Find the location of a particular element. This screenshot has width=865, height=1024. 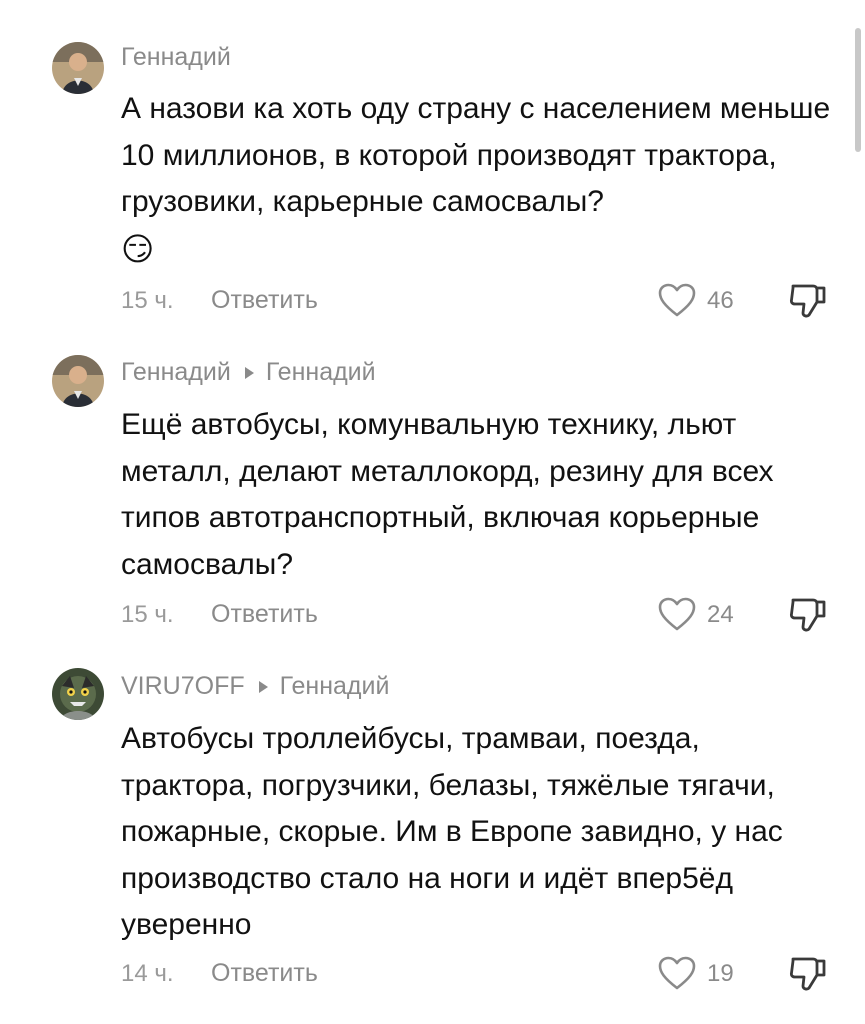

author-line: Геннадий is located at coordinates (176, 57).